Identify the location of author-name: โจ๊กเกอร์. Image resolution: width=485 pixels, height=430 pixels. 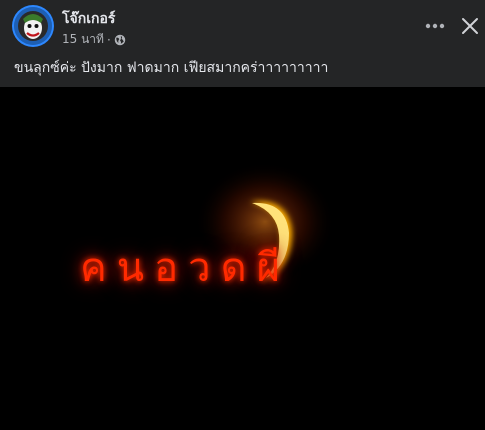
(88, 19).